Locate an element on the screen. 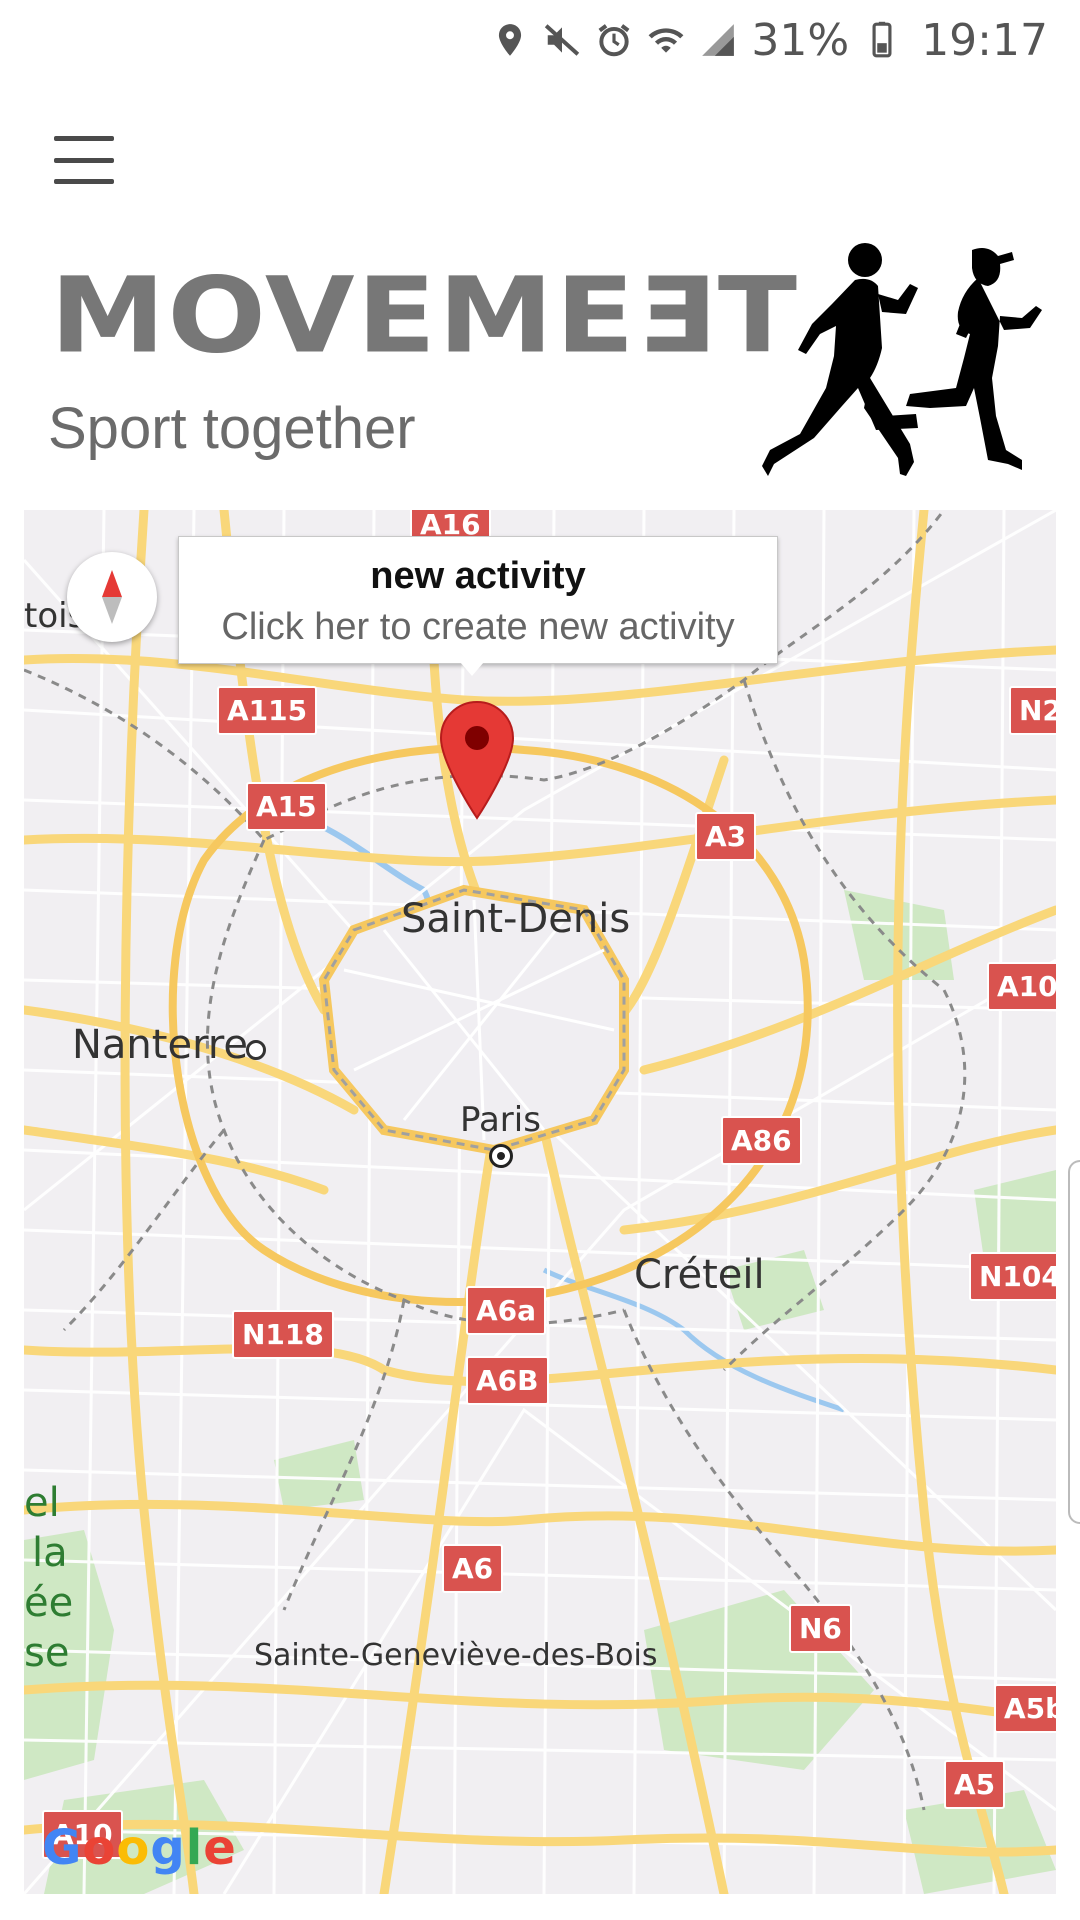 The width and height of the screenshot is (1080, 1920). info-window-text: Click her to create new activity is located at coordinates (478, 627).